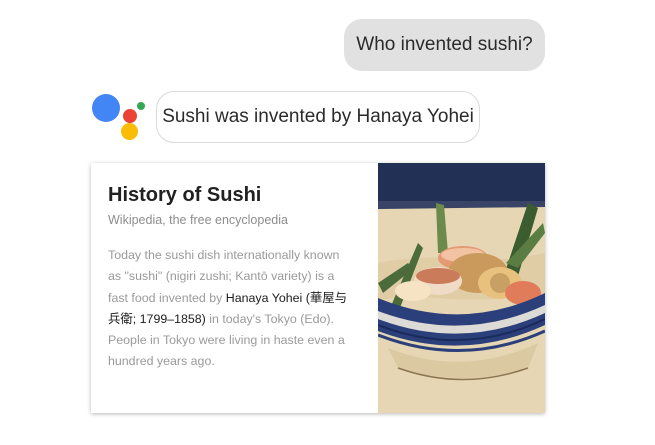 The height and width of the screenshot is (445, 655). Describe the element at coordinates (461, 288) in the screenshot. I see `sushi-painting-image` at that location.